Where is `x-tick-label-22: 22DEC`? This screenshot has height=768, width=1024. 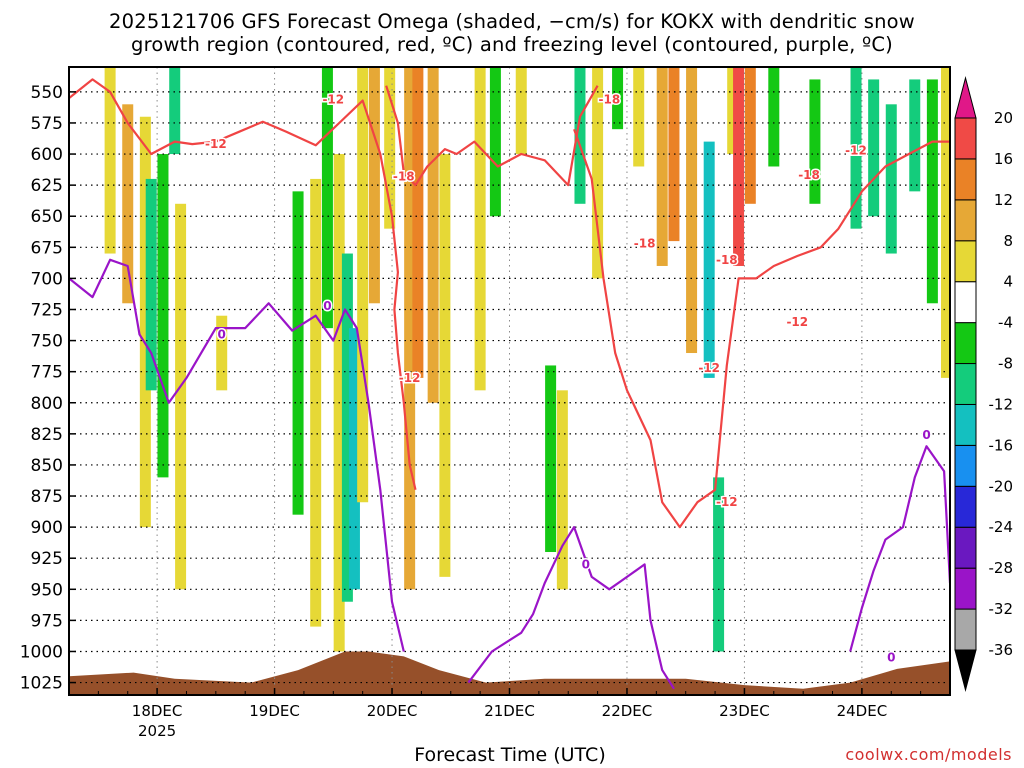
x-tick-label-22: 22DEC is located at coordinates (627, 711).